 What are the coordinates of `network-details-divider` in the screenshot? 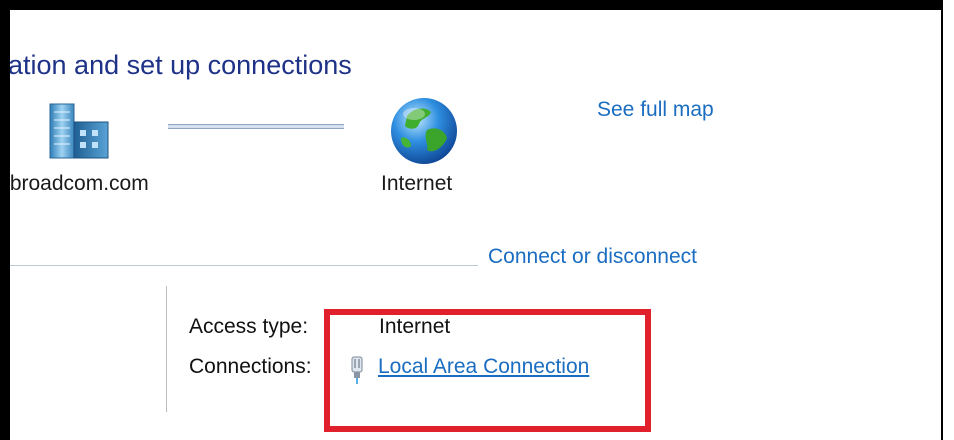 It's located at (166, 349).